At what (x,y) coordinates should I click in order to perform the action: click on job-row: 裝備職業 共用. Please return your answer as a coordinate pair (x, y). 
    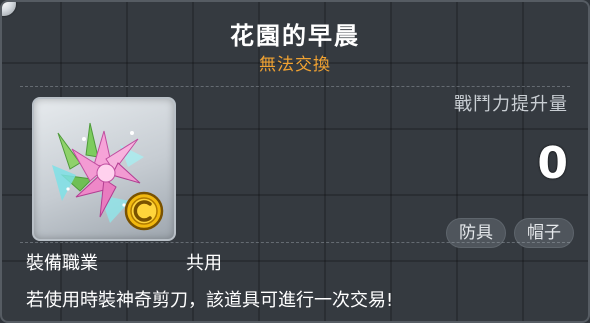
    Looking at the image, I should click on (124, 262).